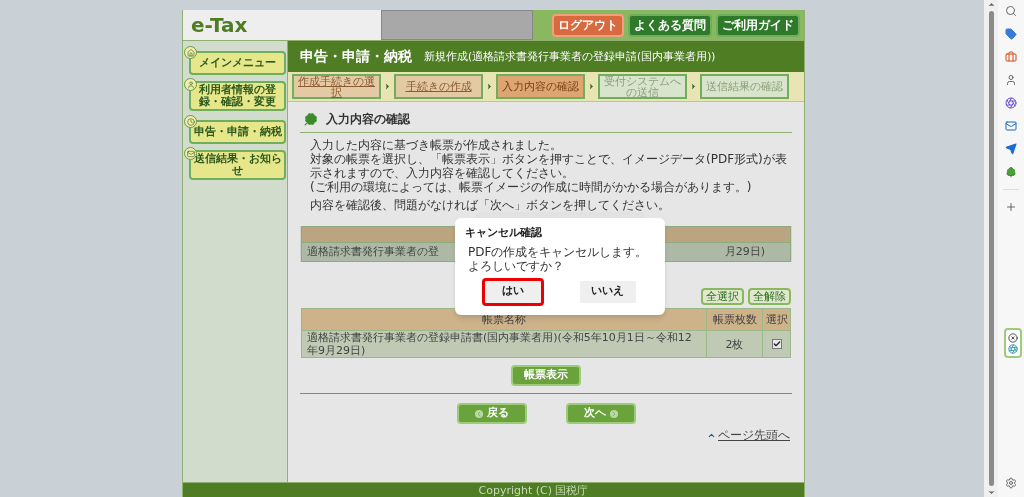 Image resolution: width=1024 pixels, height=497 pixels. What do you see at coordinates (491, 413) in the screenshot?
I see `back-button: 戻る` at bounding box center [491, 413].